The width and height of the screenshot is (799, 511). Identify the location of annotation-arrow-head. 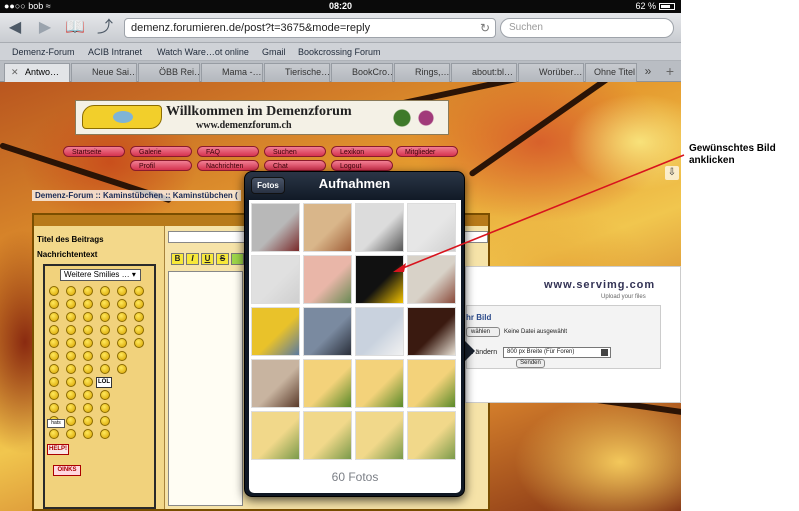
(399, 267).